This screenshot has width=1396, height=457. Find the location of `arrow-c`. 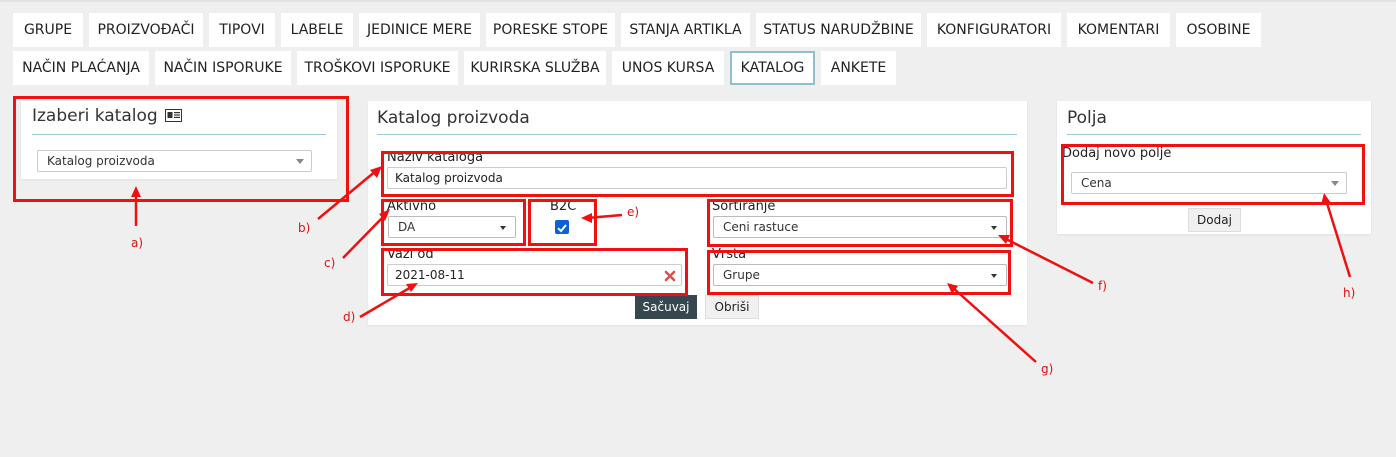

arrow-c is located at coordinates (364, 236).